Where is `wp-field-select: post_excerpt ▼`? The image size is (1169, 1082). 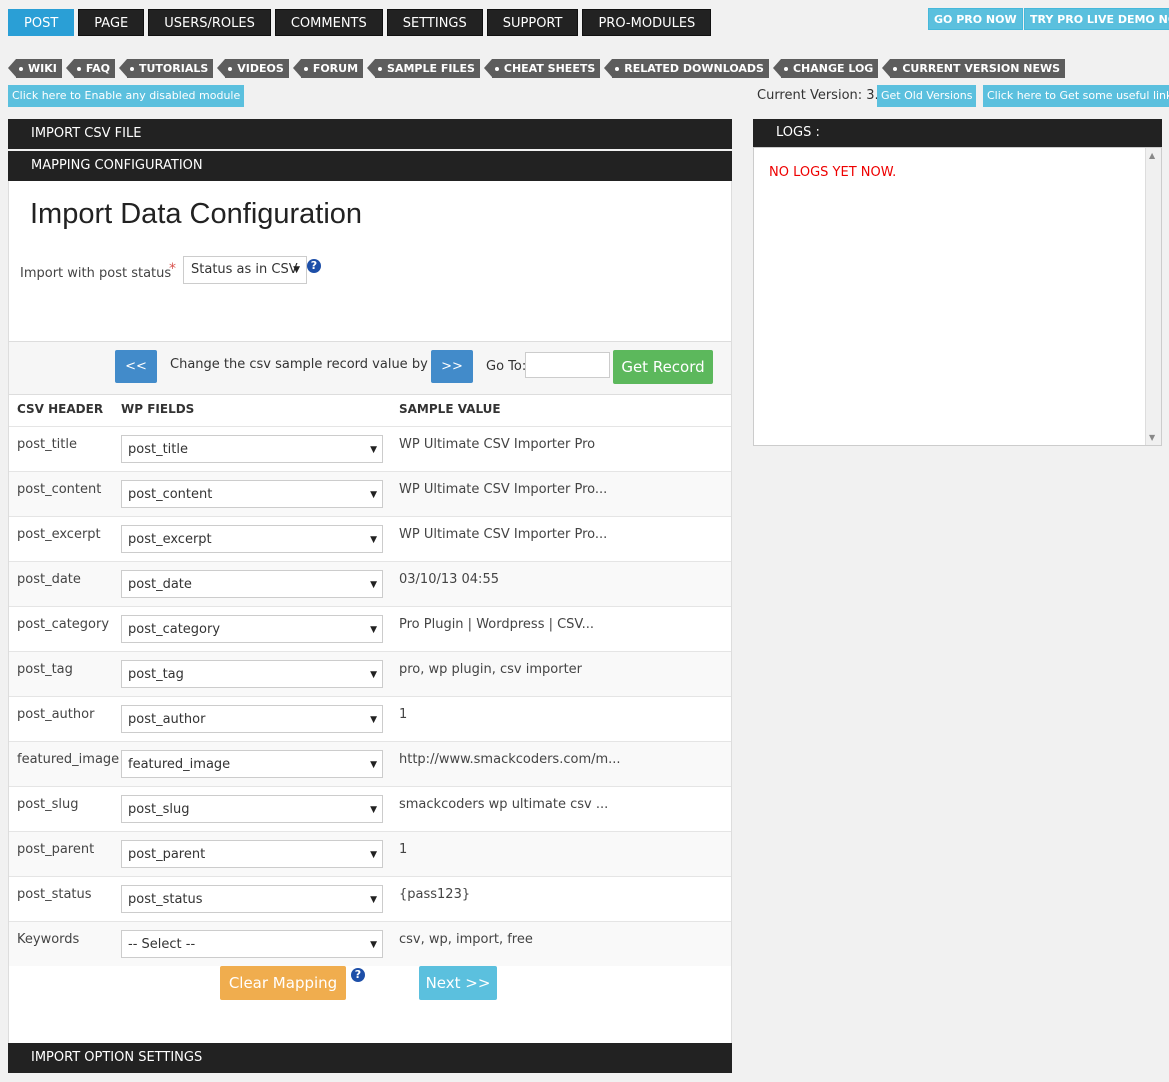 wp-field-select: post_excerpt ▼ is located at coordinates (252, 539).